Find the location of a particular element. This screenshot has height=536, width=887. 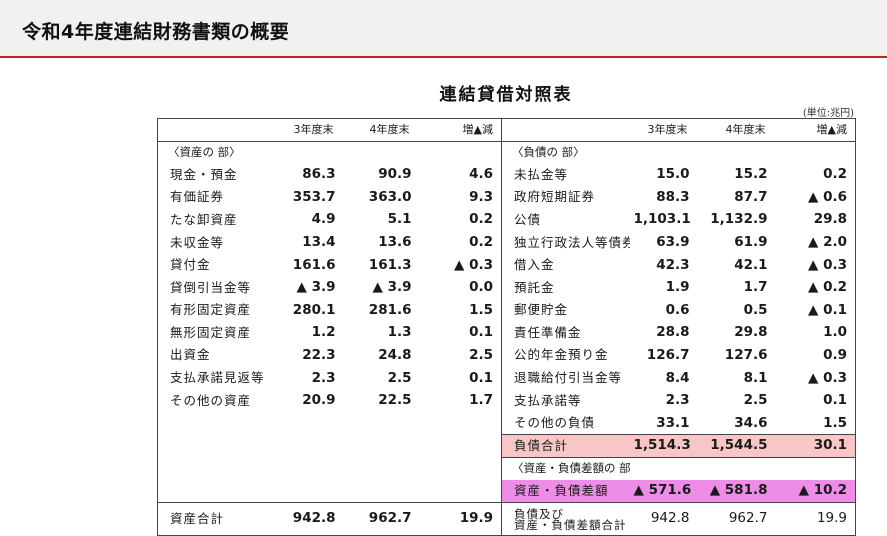

assets-total-y3: 942.8 is located at coordinates (310, 519).